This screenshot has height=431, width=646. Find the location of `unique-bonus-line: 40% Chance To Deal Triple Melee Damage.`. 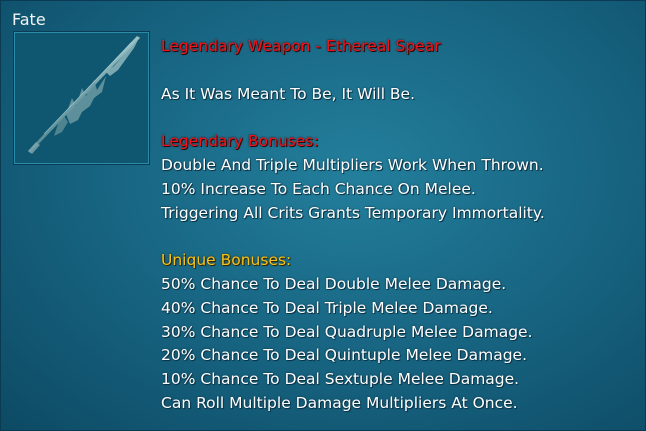

unique-bonus-line: 40% Chance To Deal Triple Melee Damage. is located at coordinates (327, 307).